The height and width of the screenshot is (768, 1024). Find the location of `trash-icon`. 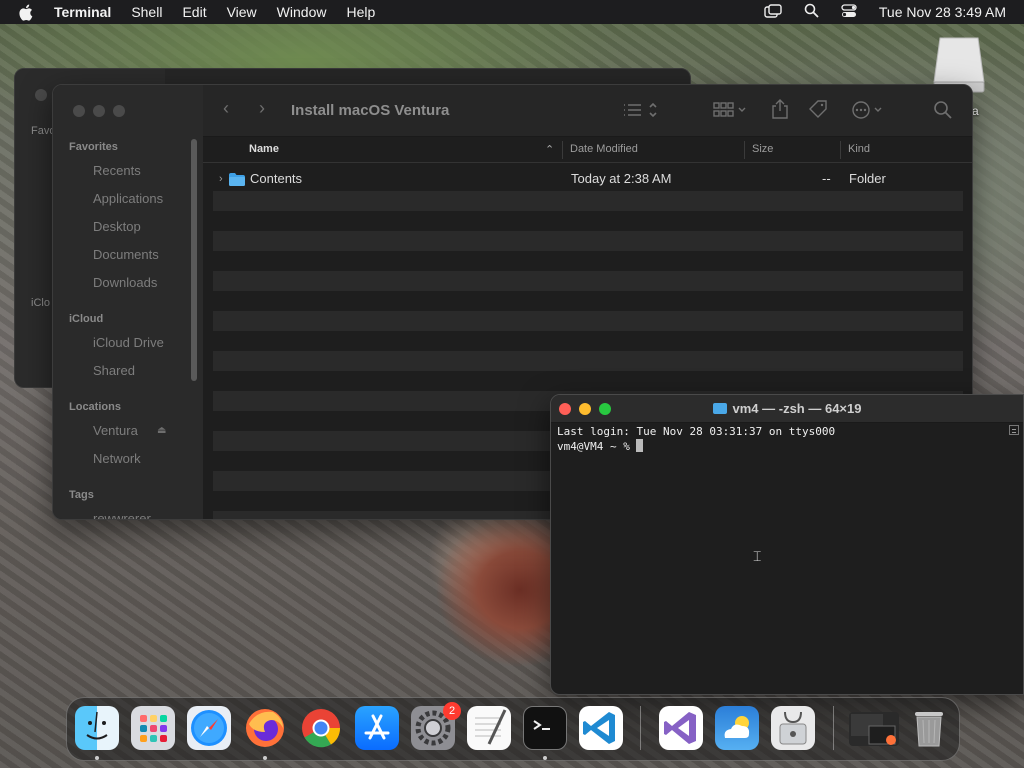

trash-icon is located at coordinates (929, 728).